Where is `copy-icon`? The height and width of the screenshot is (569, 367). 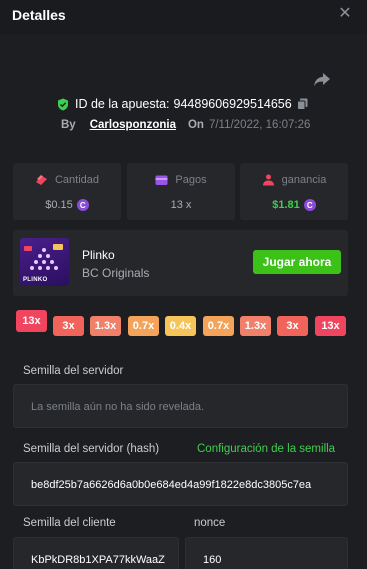
copy-icon is located at coordinates (302, 104).